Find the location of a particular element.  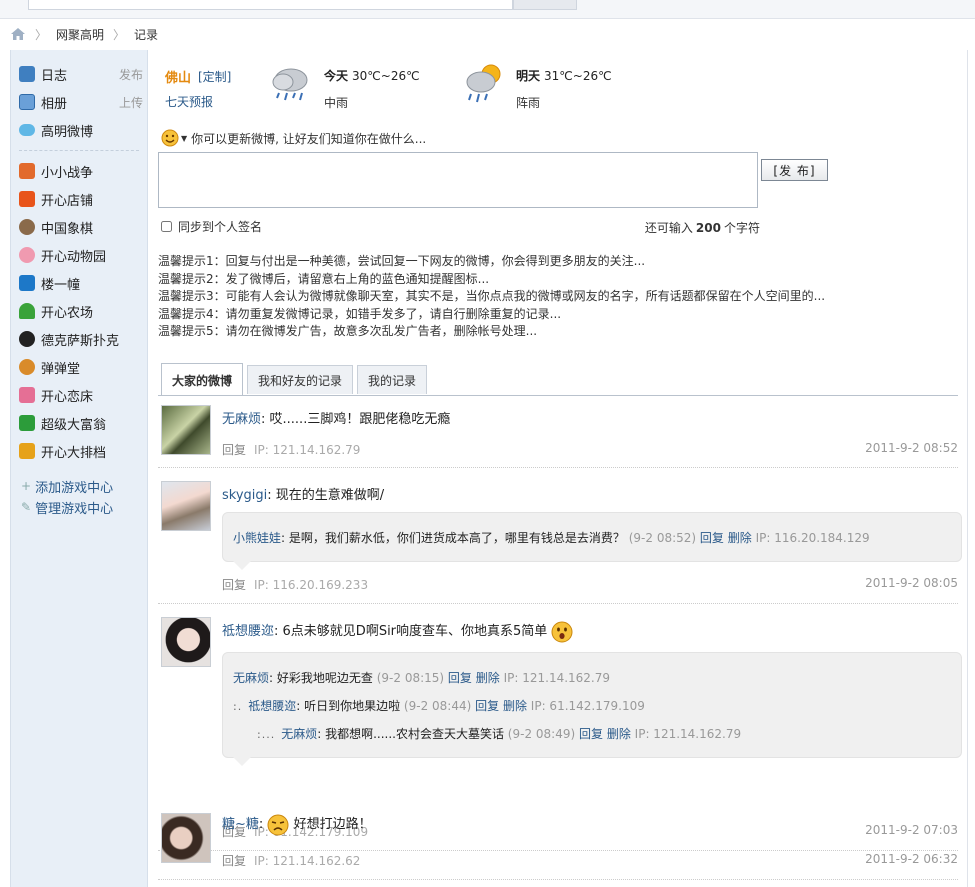

chevron-down-icon: ▼ is located at coordinates (184, 138).